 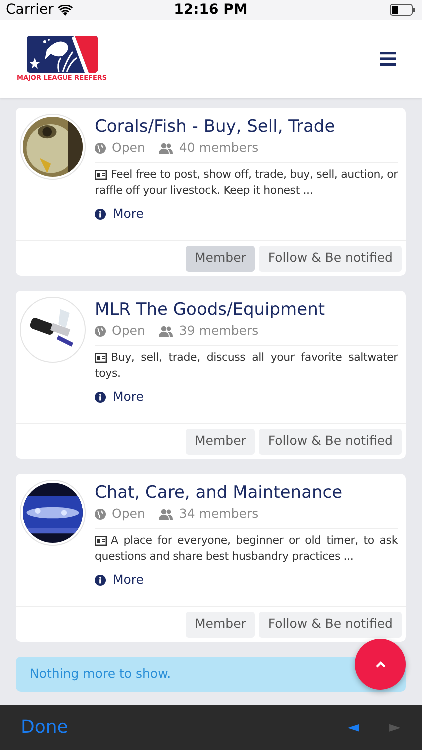 I want to click on group-title: Corals/Fish - Buy, Sell, Trade, so click(x=246, y=127).